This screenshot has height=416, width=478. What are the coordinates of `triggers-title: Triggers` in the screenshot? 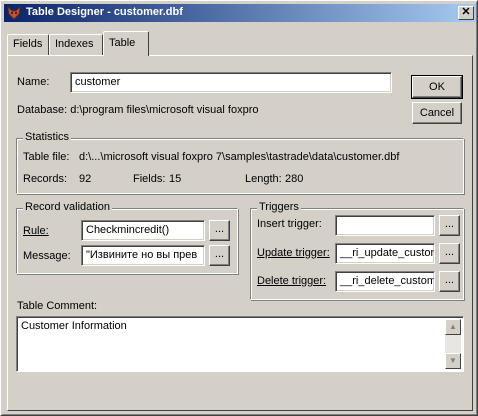 It's located at (279, 207).